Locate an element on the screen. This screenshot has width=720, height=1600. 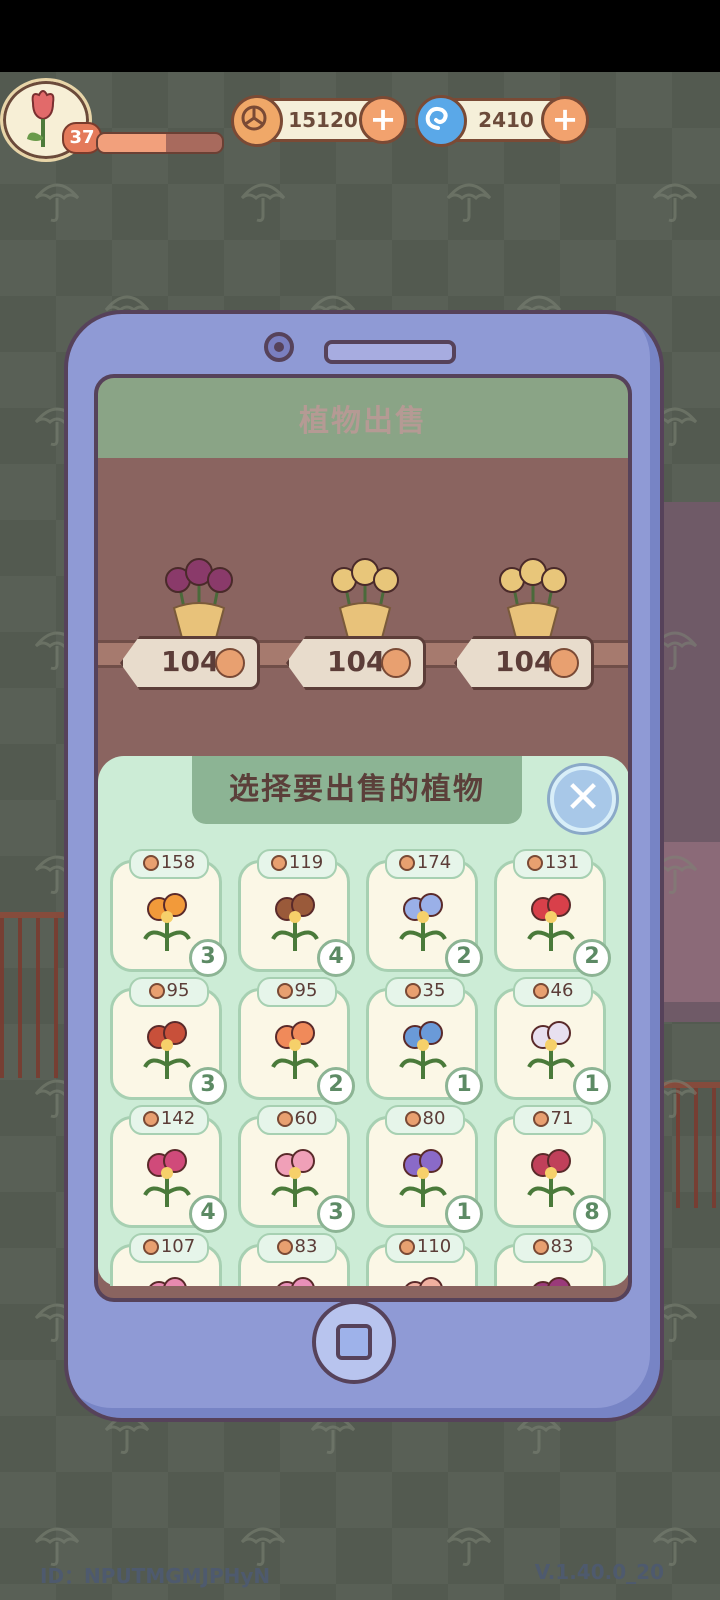
fence-left is located at coordinates (35, 995).